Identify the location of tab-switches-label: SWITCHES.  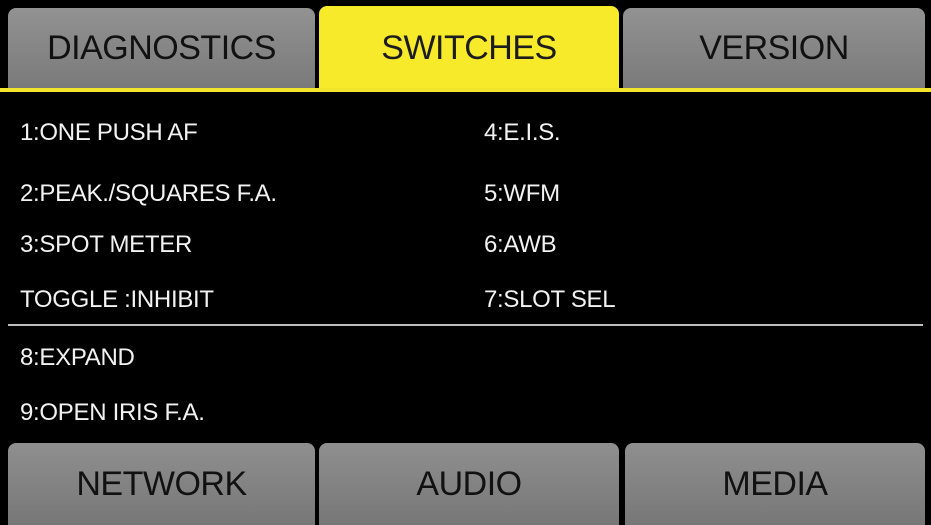
(469, 47).